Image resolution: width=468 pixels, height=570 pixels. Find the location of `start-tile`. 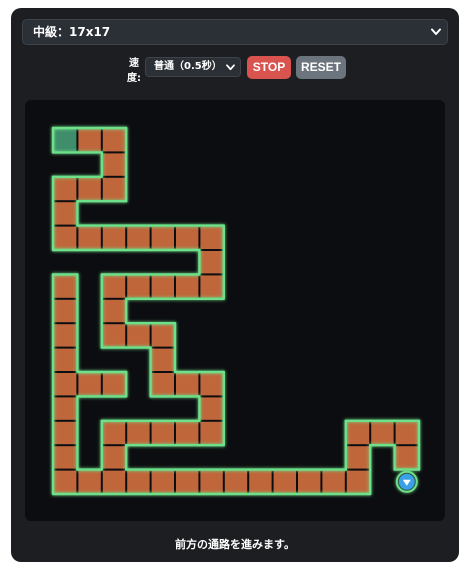

start-tile is located at coordinates (65, 140).